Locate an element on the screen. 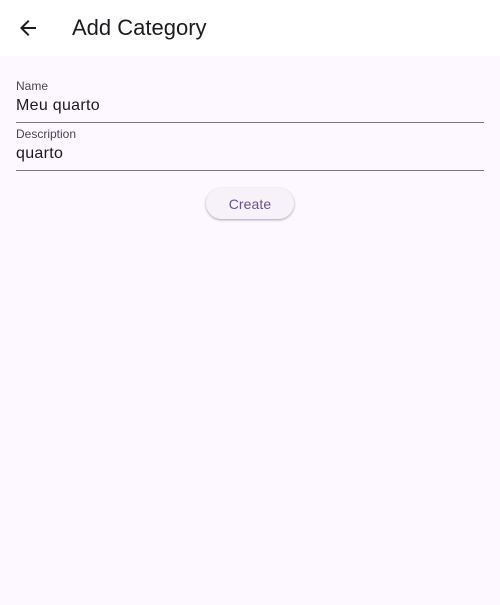  name-field-label: Name is located at coordinates (32, 86).